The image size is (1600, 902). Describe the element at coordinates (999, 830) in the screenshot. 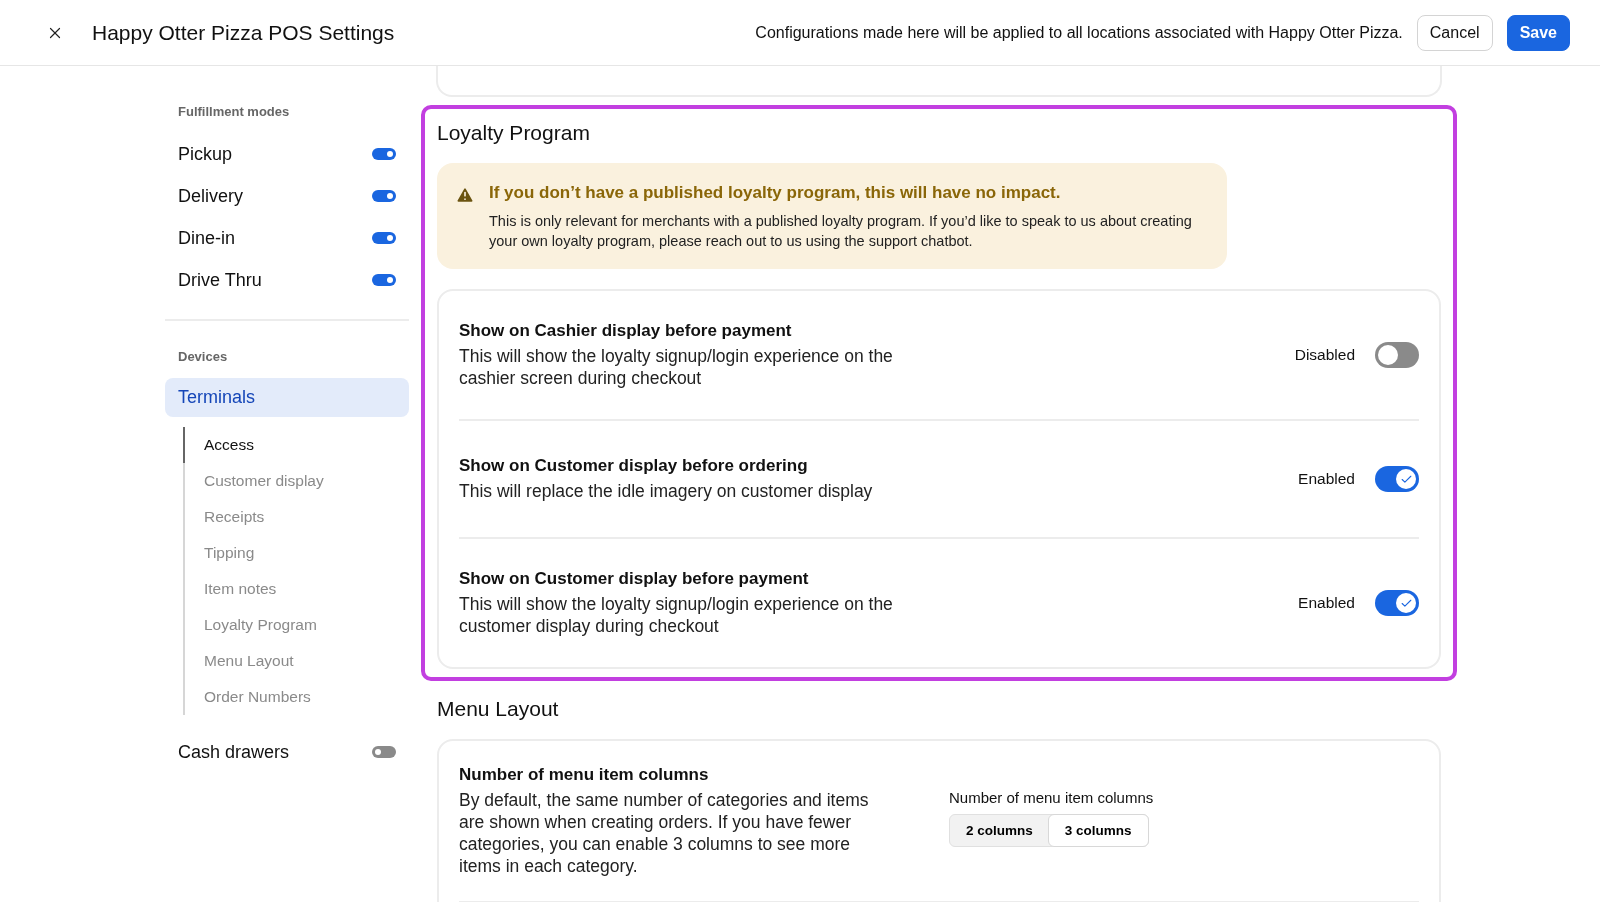

I see `segment-option: 2 columns` at that location.